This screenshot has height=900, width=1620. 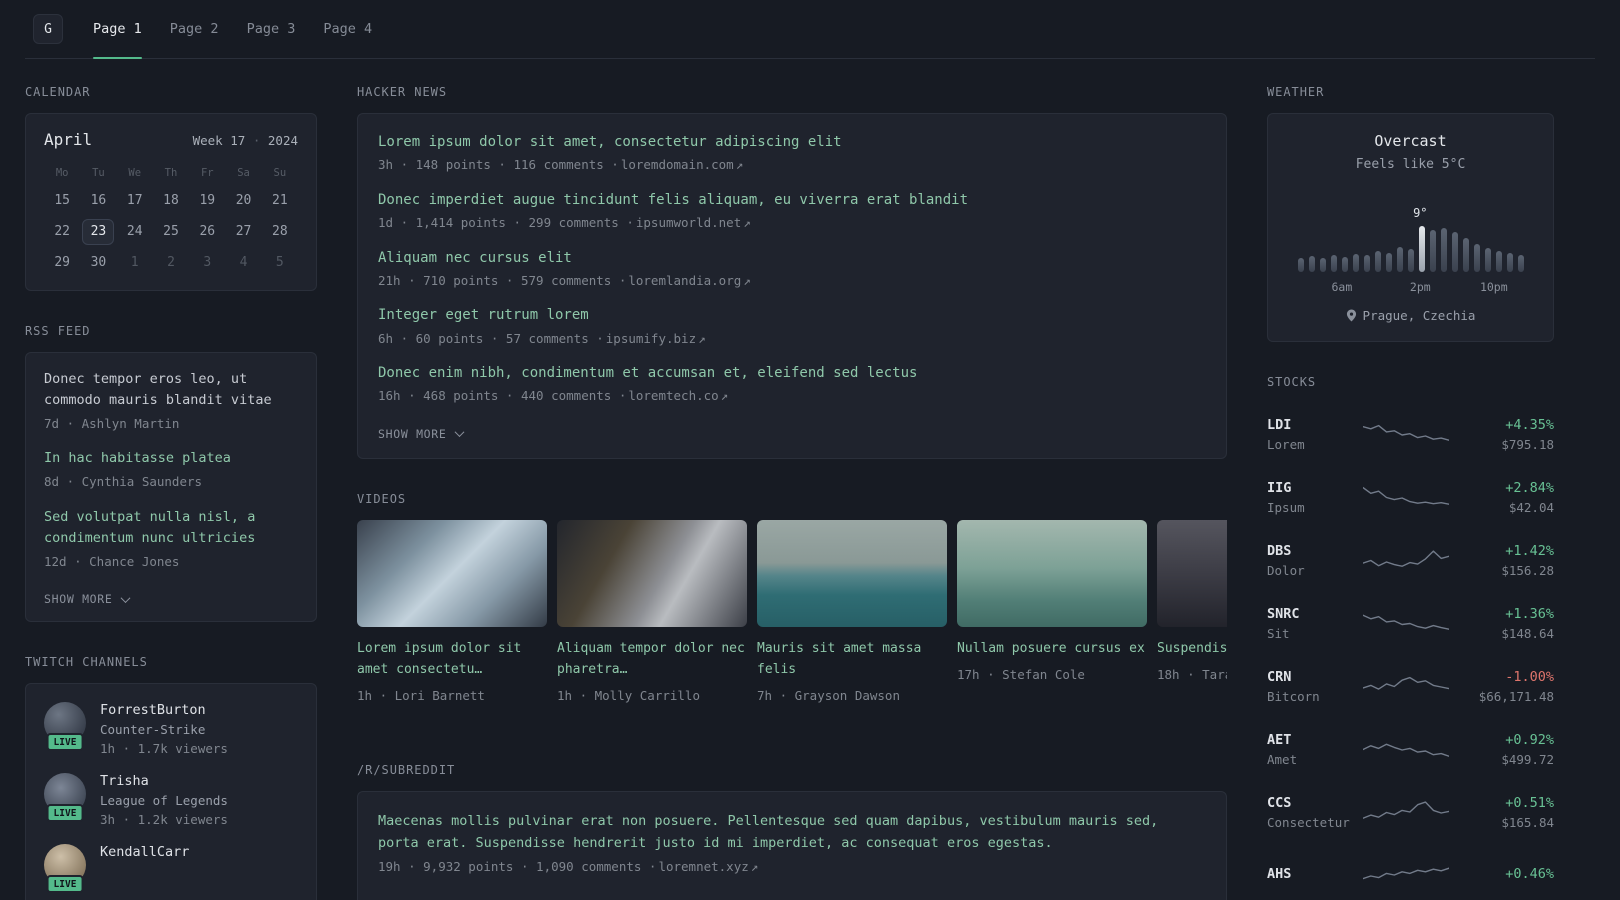 I want to click on live-badge: LIVE, so click(x=65, y=813).